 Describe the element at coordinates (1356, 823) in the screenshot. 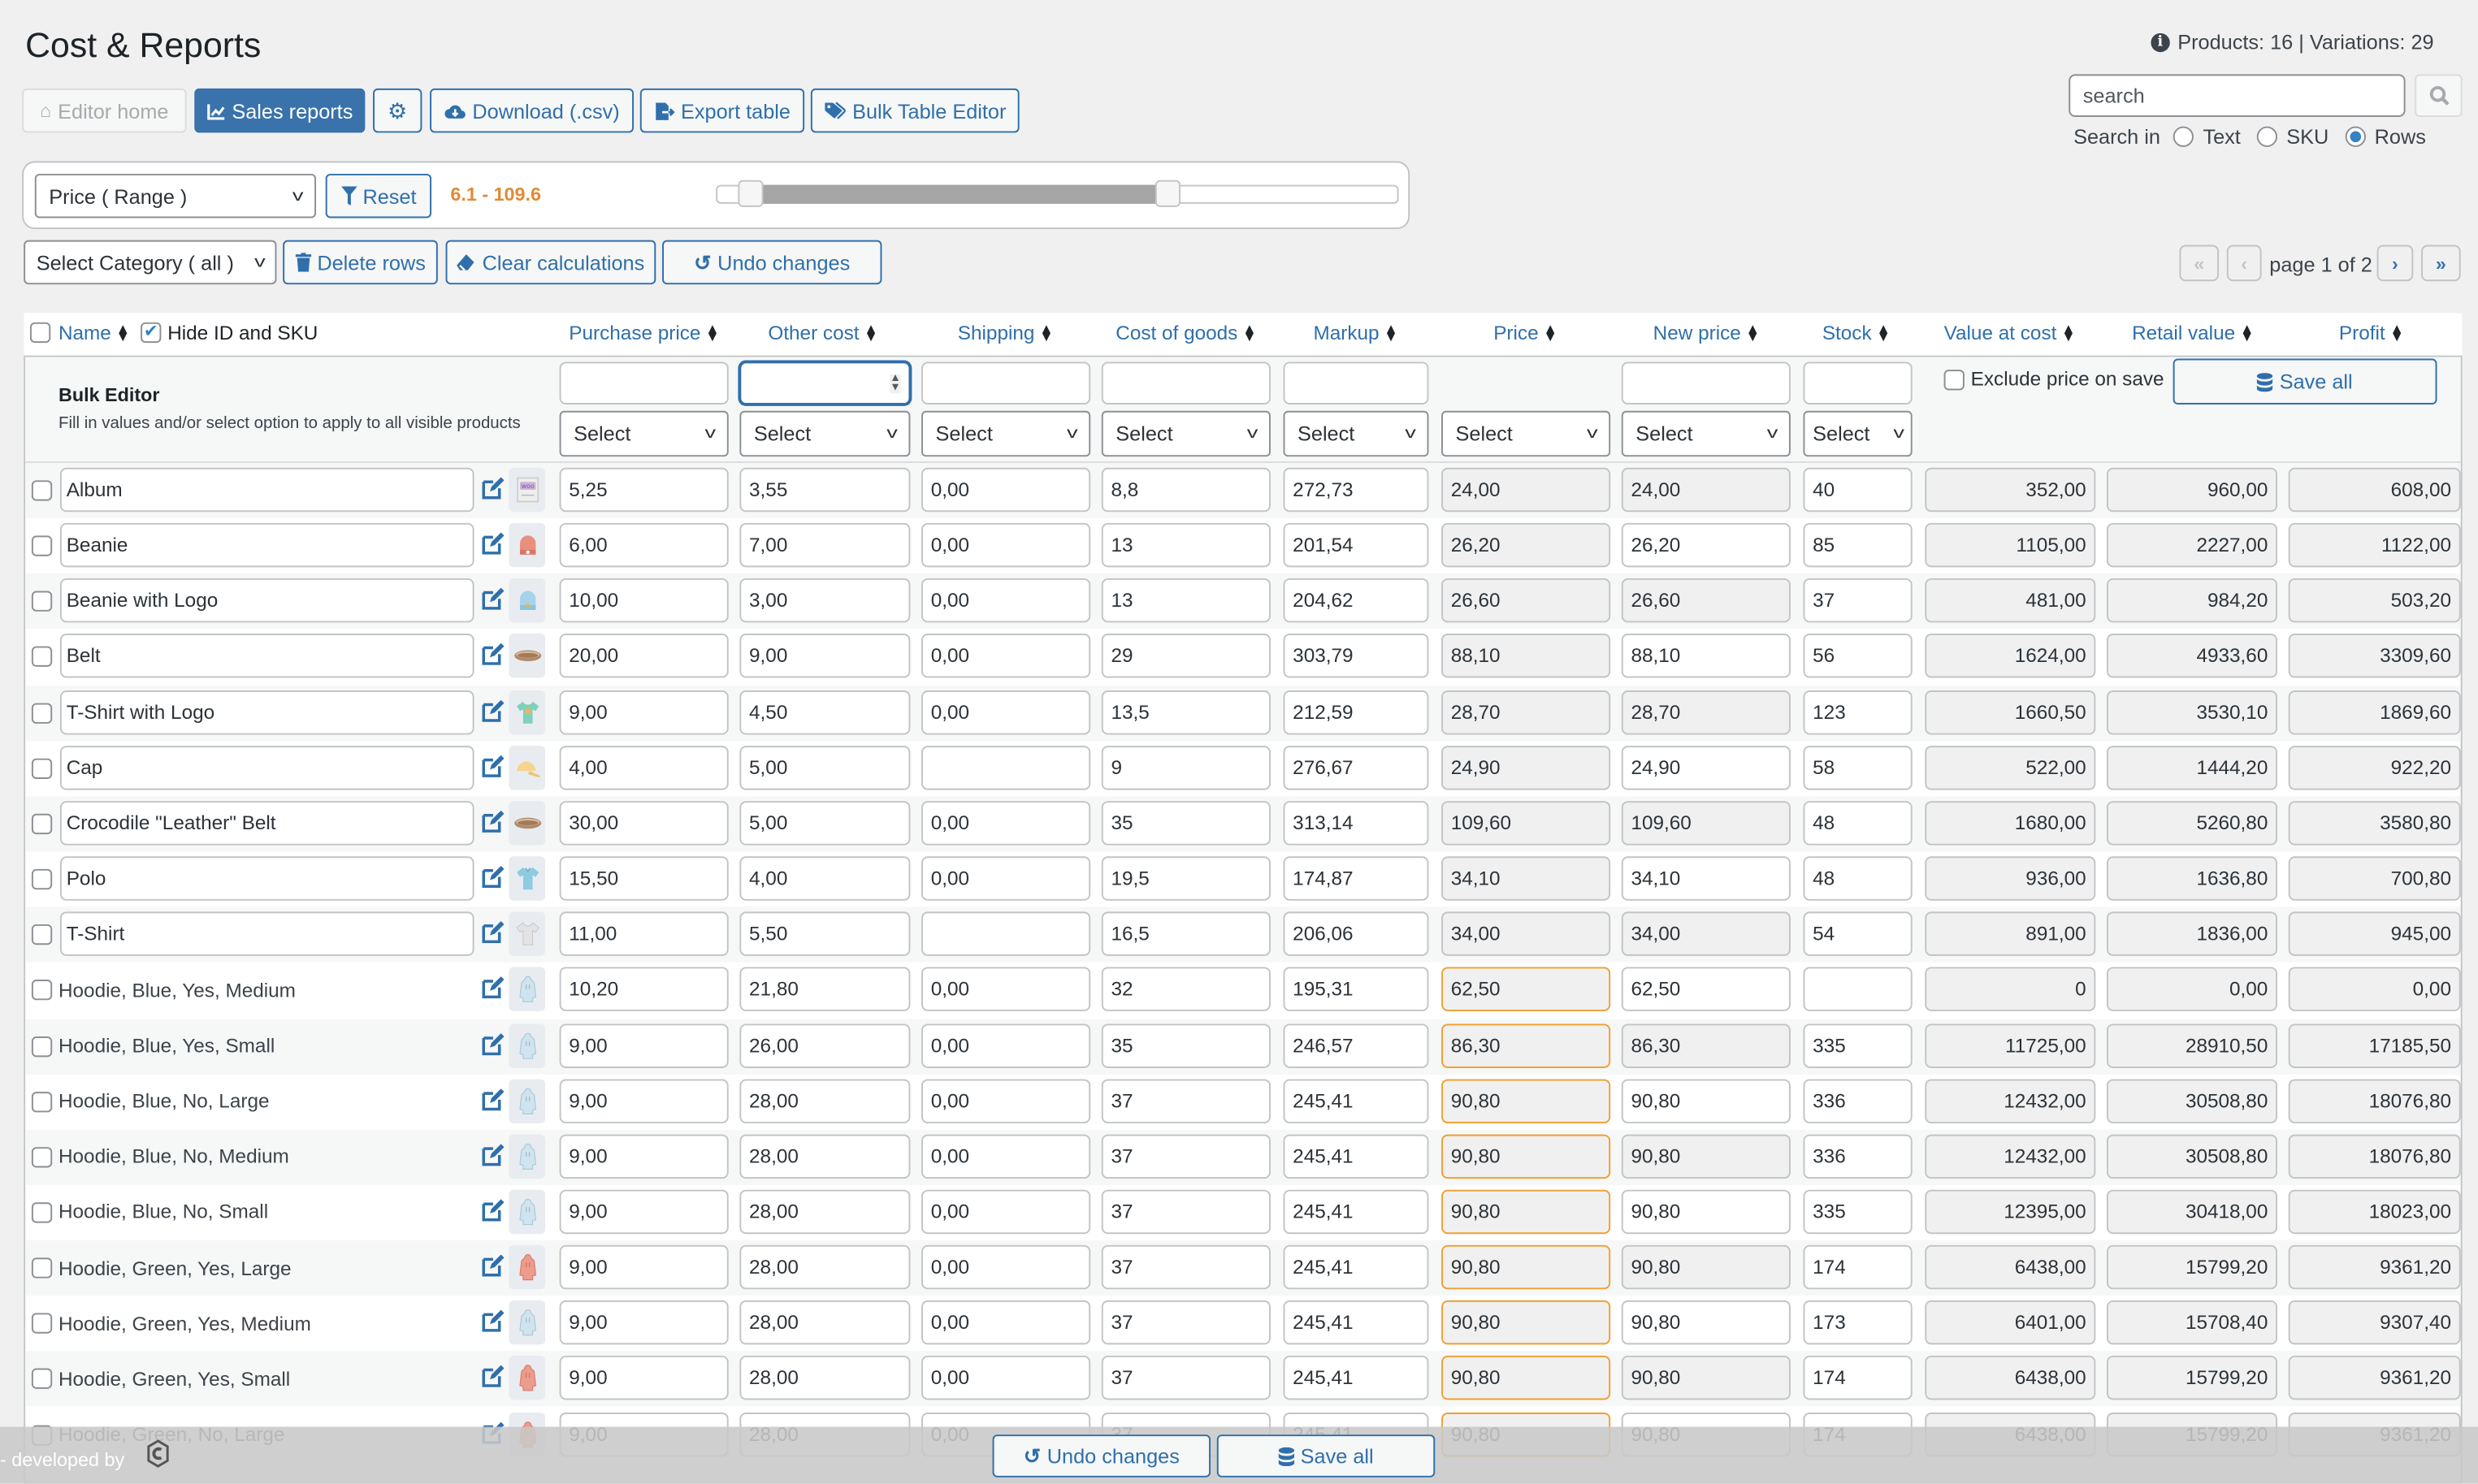

I see `cell-markup: 313,14` at that location.